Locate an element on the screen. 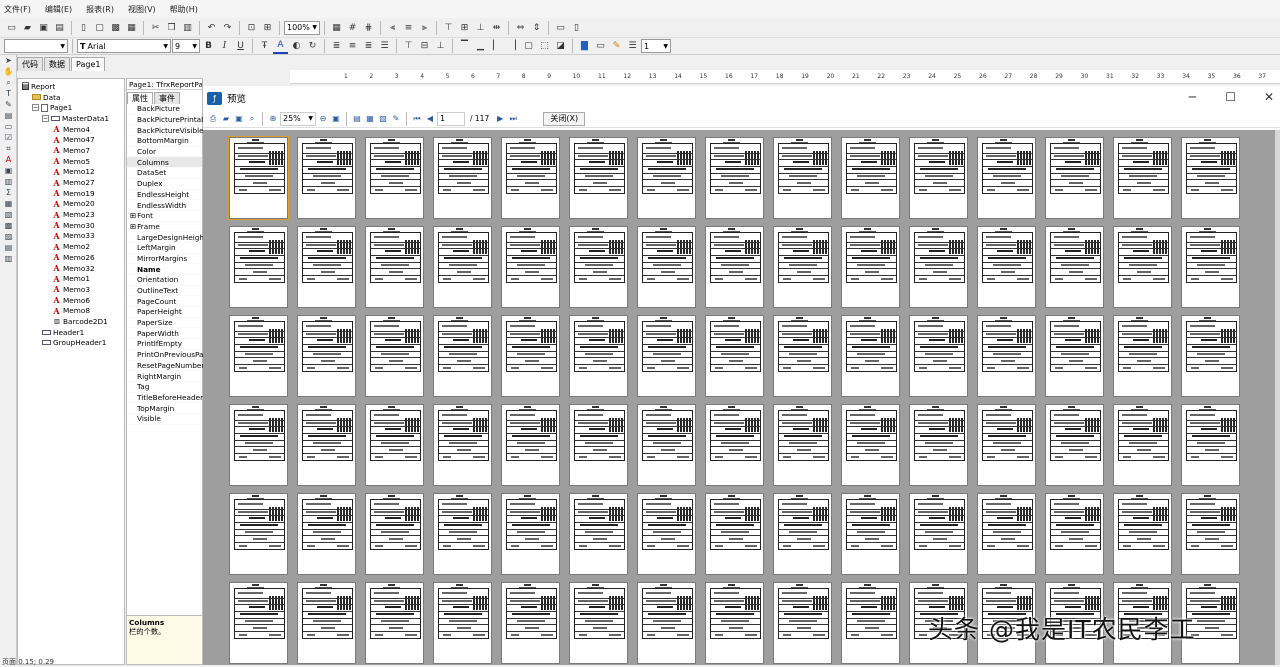 The height and width of the screenshot is (667, 1280). tree-node: GroupHeader1 is located at coordinates (71, 343).